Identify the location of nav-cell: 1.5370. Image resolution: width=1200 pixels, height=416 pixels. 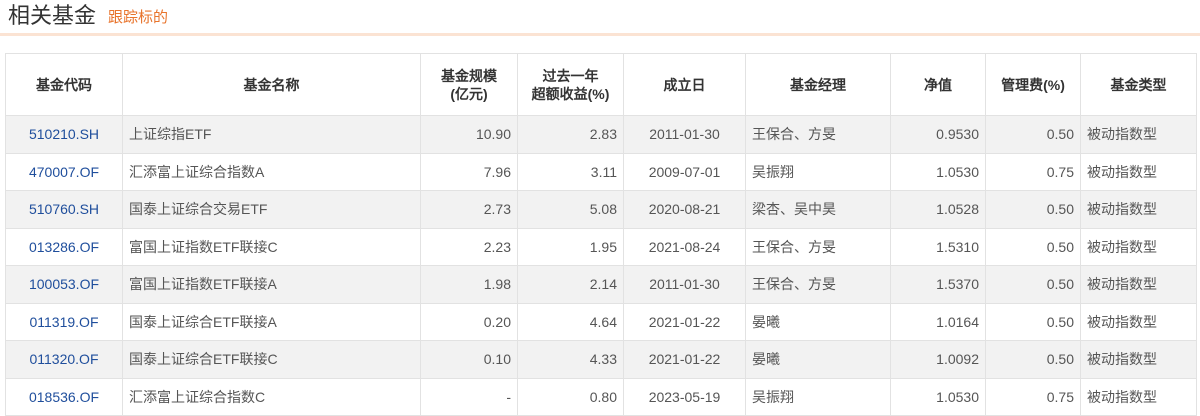
(938, 284).